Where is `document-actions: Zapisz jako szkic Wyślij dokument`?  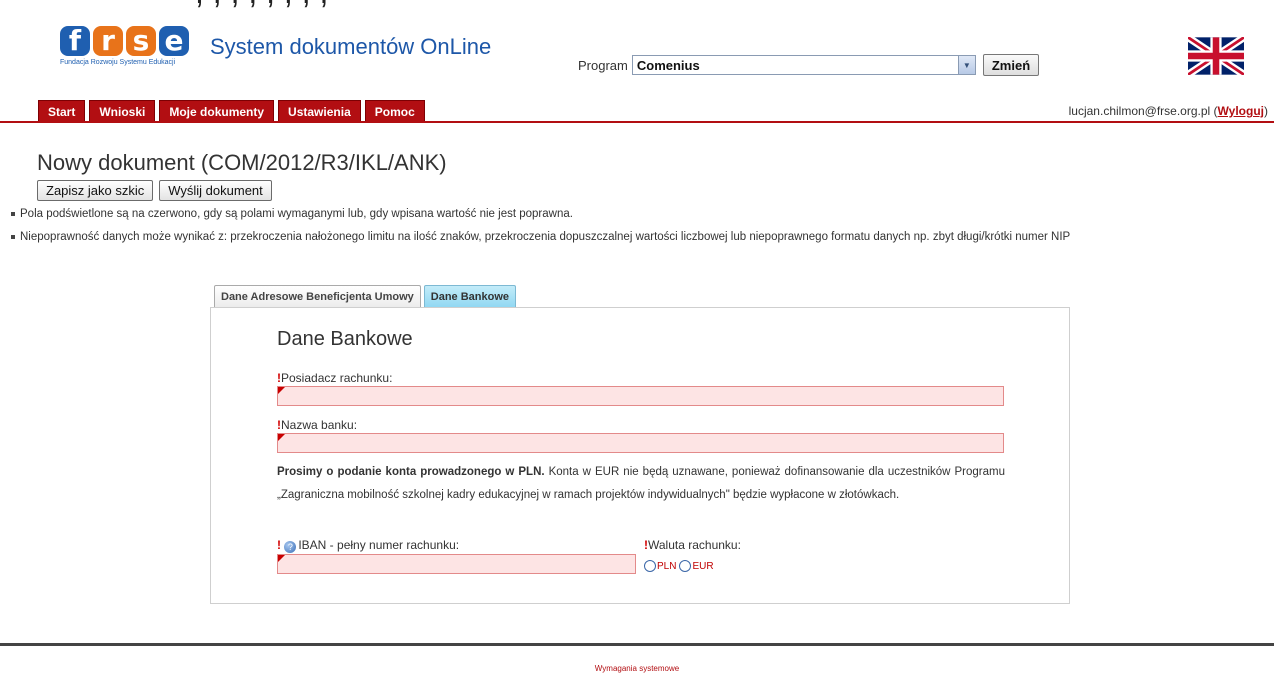 document-actions: Zapisz jako szkic Wyślij dokument is located at coordinates (154, 190).